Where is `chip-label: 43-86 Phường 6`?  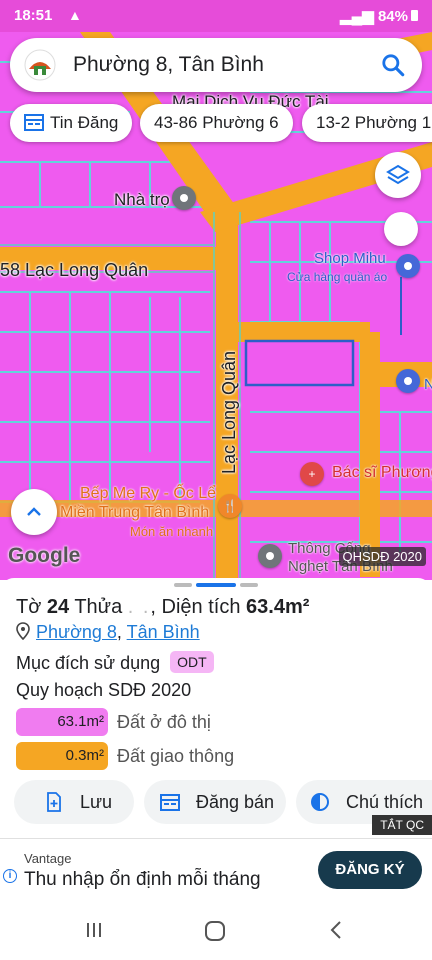 chip-label: 43-86 Phường 6 is located at coordinates (216, 122).